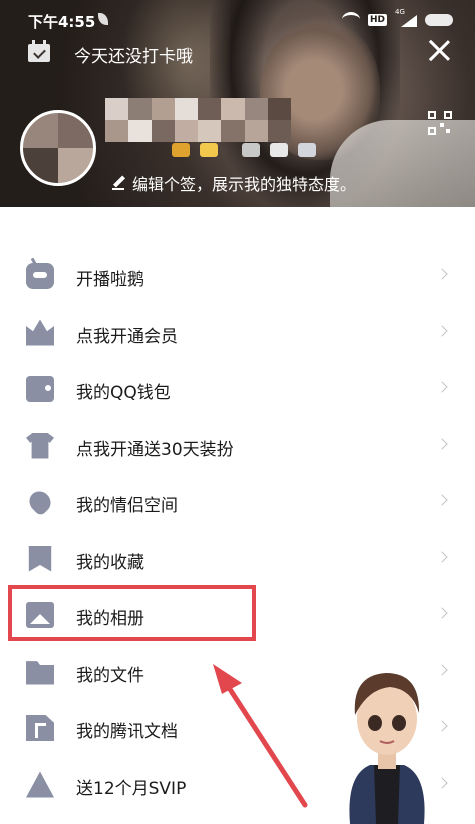 The width and height of the screenshot is (475, 824). What do you see at coordinates (439, 19) in the screenshot?
I see `battery-icon` at bounding box center [439, 19].